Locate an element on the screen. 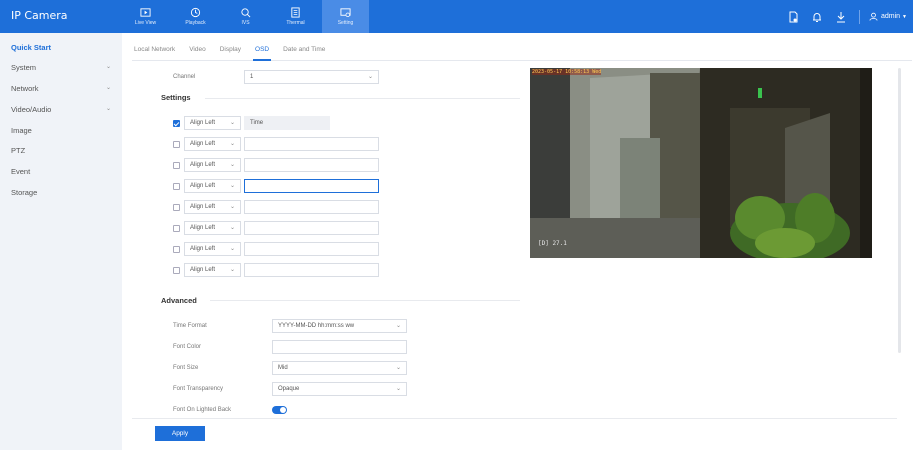 The image size is (913, 450). channel-select: 1 ⌄ is located at coordinates (311, 77).